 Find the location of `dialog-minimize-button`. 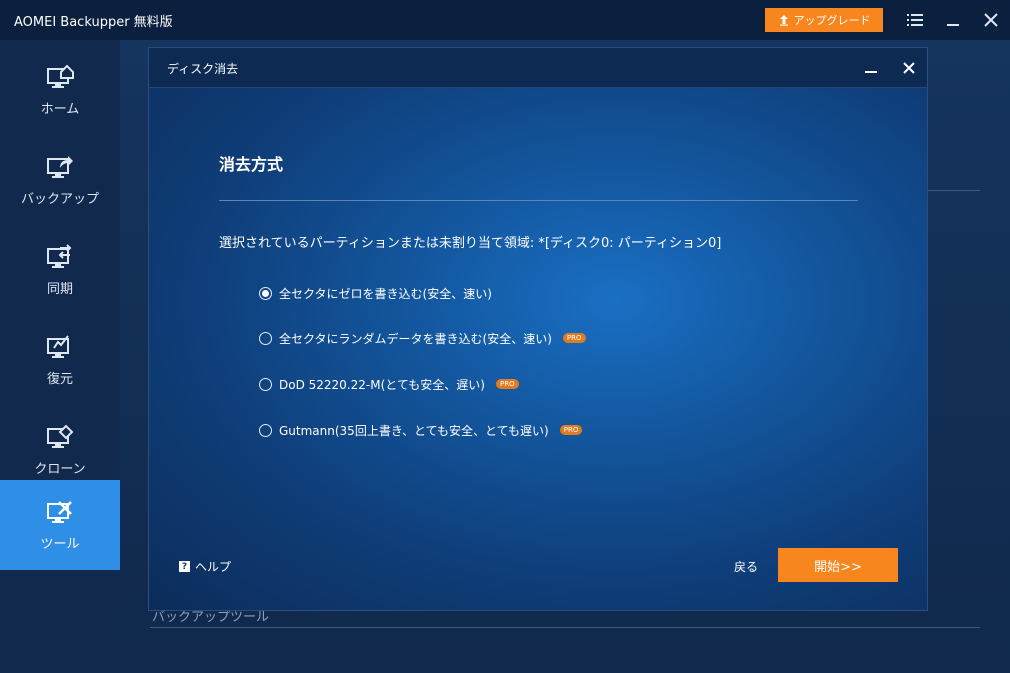

dialog-minimize-button is located at coordinates (871, 68).